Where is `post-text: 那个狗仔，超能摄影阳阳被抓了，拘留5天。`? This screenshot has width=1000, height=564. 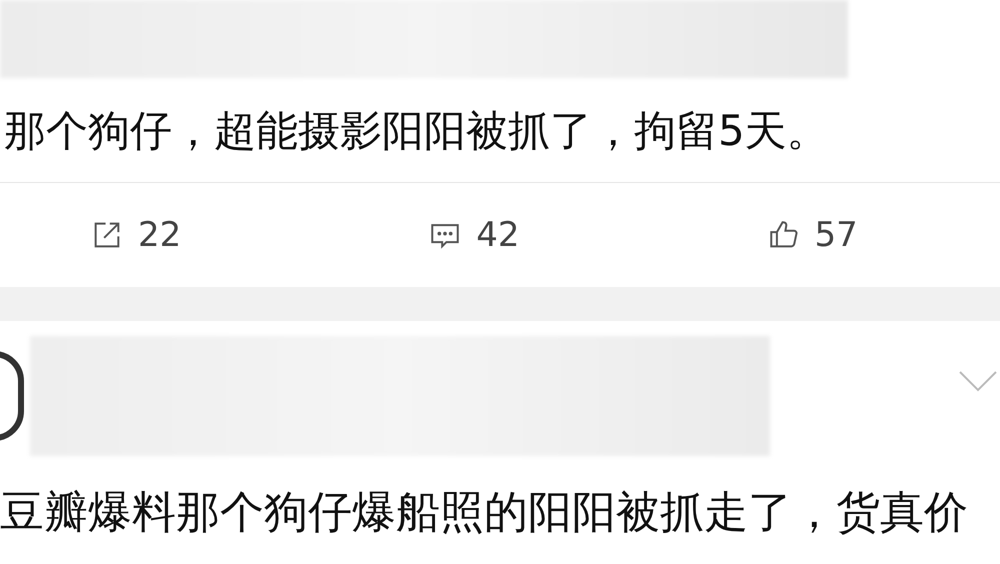
post-text: 那个狗仔，超能摄影阳阳被抓了，拘留5天。 is located at coordinates (416, 130).